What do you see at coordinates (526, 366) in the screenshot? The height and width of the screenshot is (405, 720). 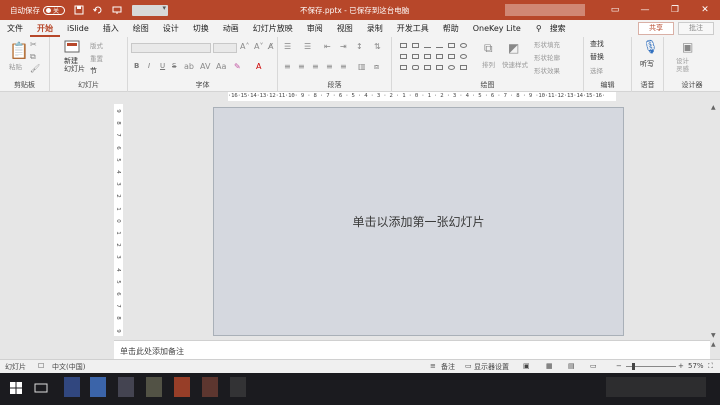 I see `normal-view-icon: ▣` at bounding box center [526, 366].